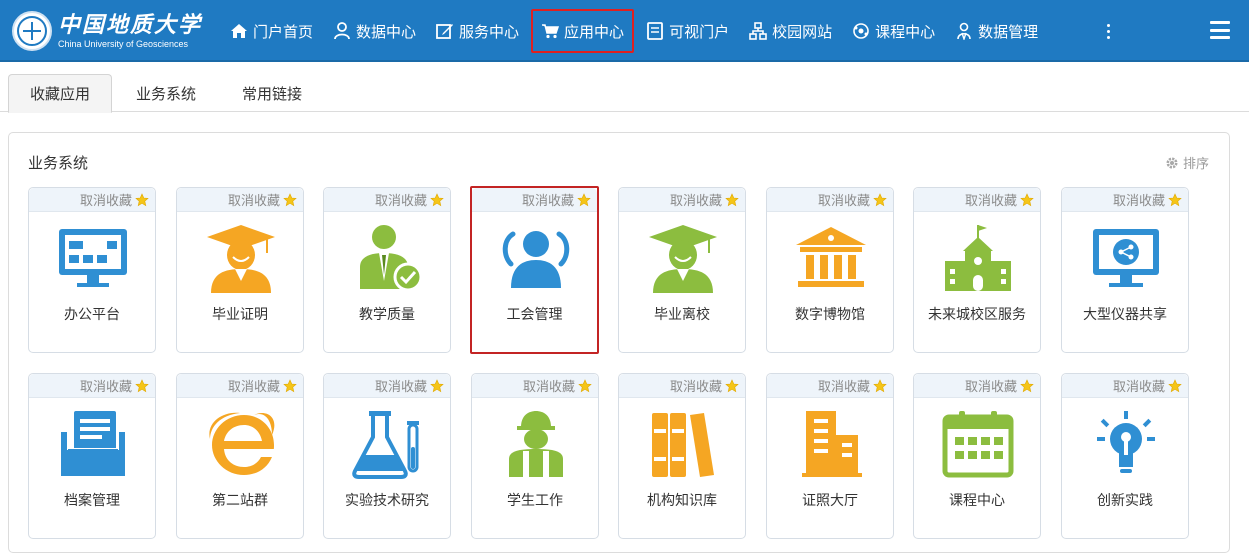 Image resolution: width=1249 pixels, height=555 pixels. I want to click on nav-item-data-management: 数据管理, so click(996, 31).